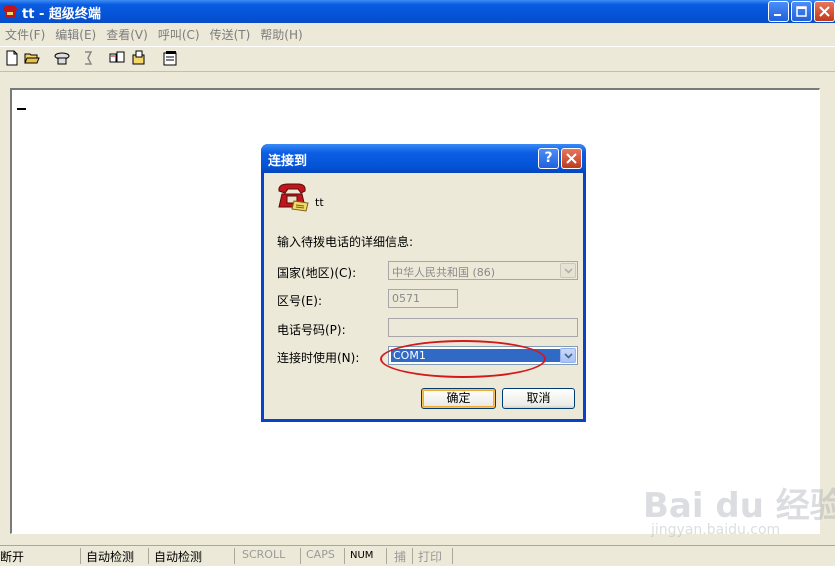 The height and width of the screenshot is (566, 835). What do you see at coordinates (318, 358) in the screenshot?
I see `connect-using-label: 连接时使用(N):` at bounding box center [318, 358].